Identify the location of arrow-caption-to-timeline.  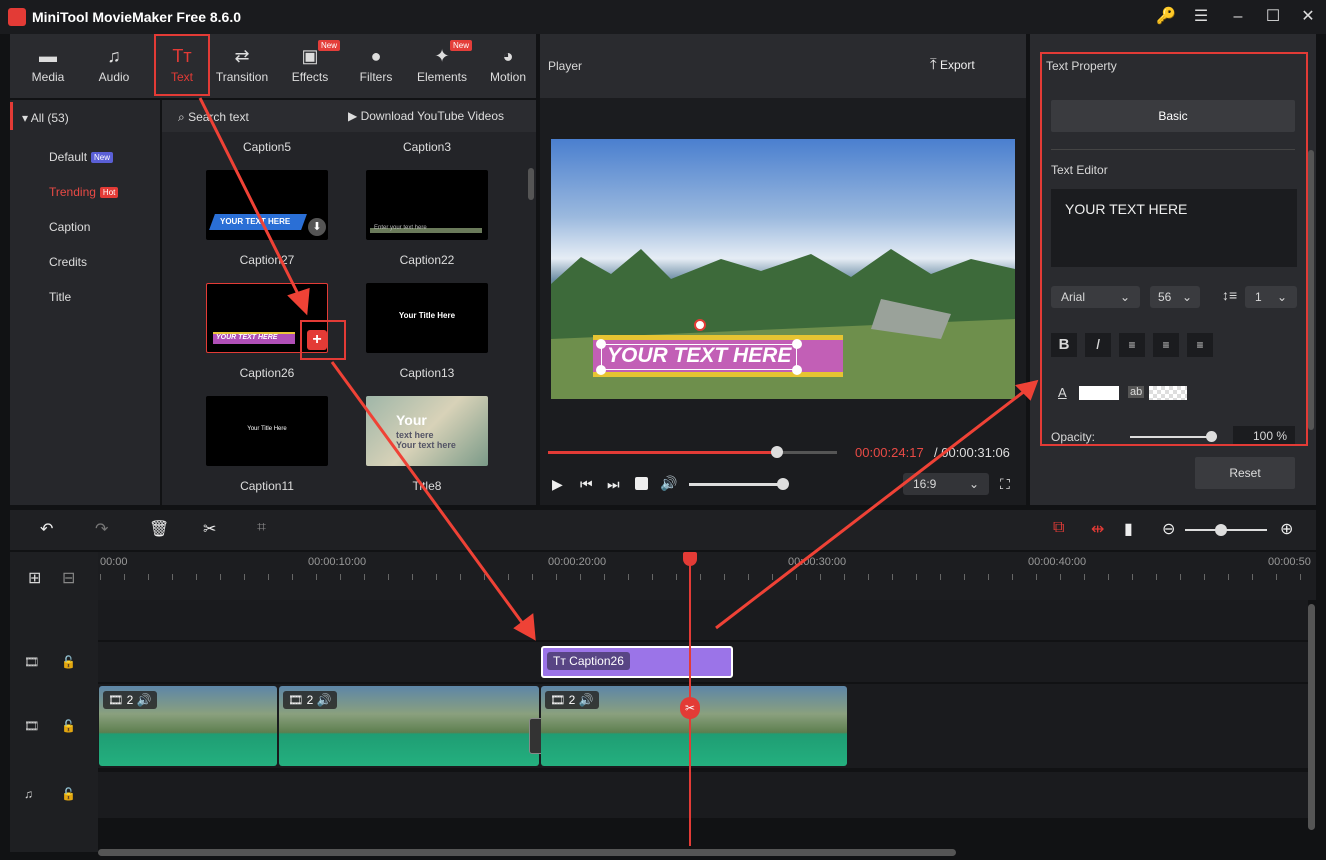
(429, 495).